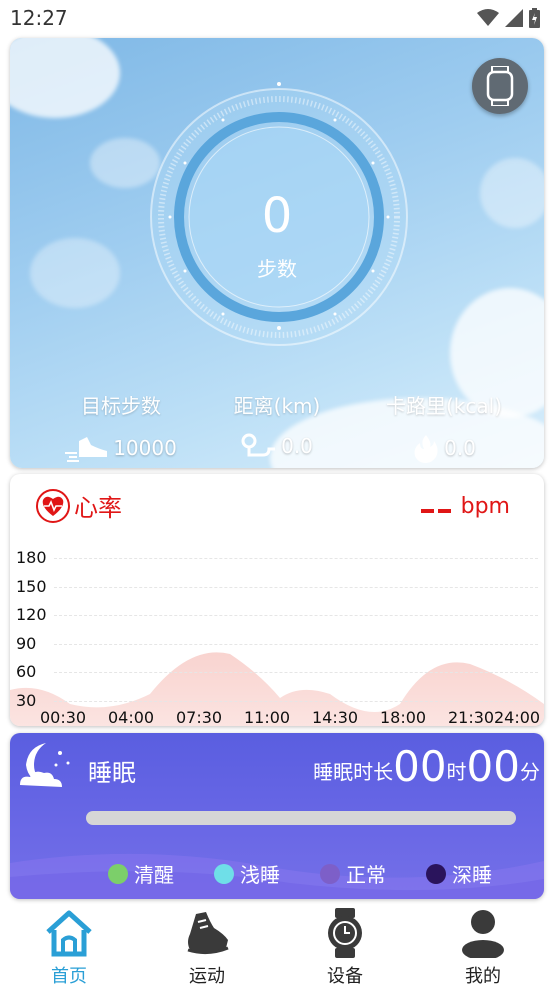 The height and width of the screenshot is (988, 552). What do you see at coordinates (444, 426) in the screenshot?
I see `calorie-stat: 卡路里(kcal) 0.0` at bounding box center [444, 426].